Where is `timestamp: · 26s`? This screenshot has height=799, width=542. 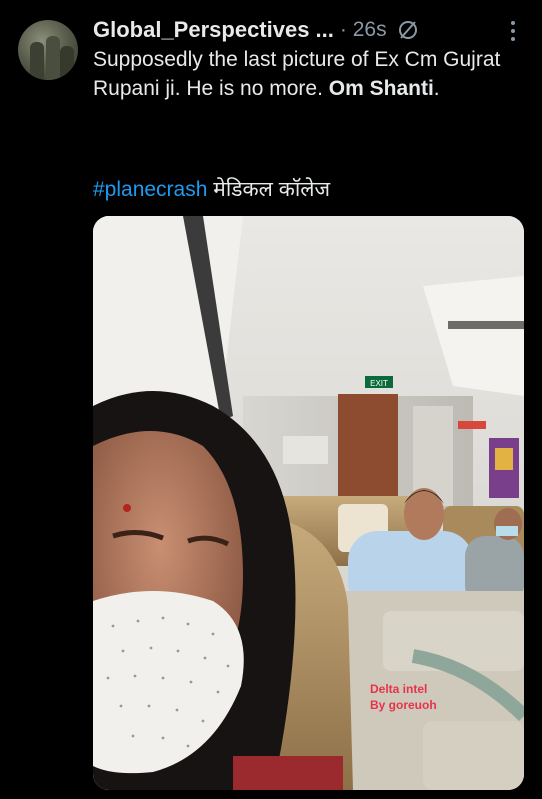 timestamp: · 26s is located at coordinates (363, 30).